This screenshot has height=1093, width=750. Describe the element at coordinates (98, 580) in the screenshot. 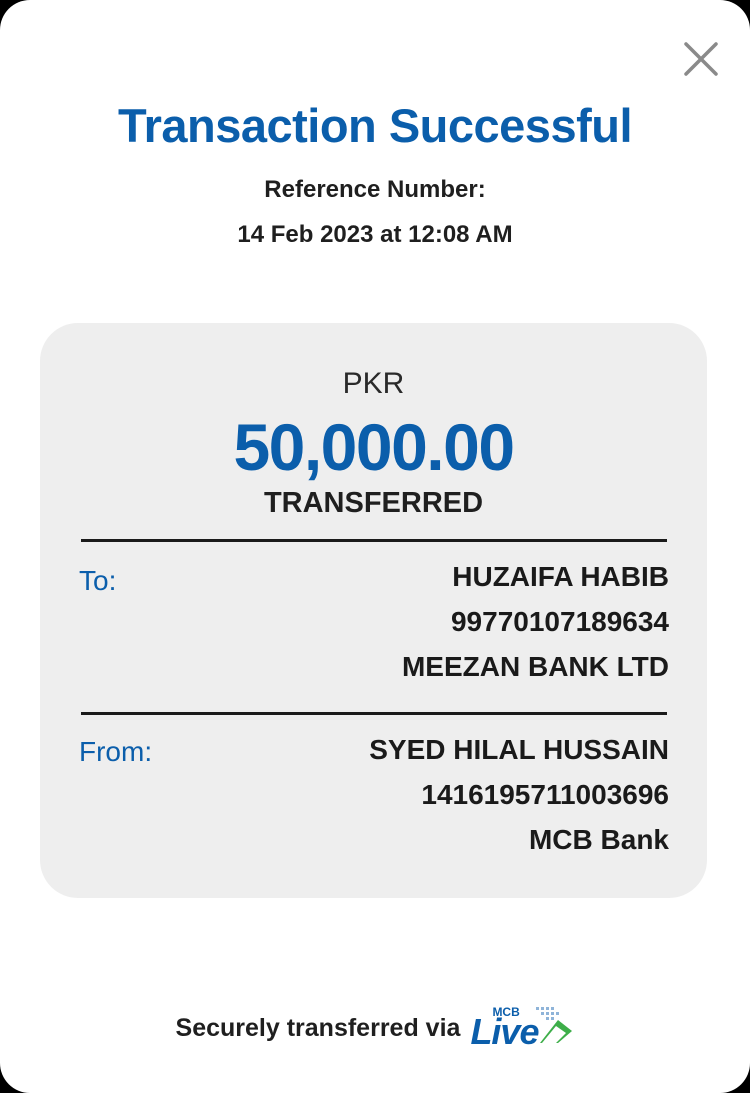

I see `to-label: To:` at that location.